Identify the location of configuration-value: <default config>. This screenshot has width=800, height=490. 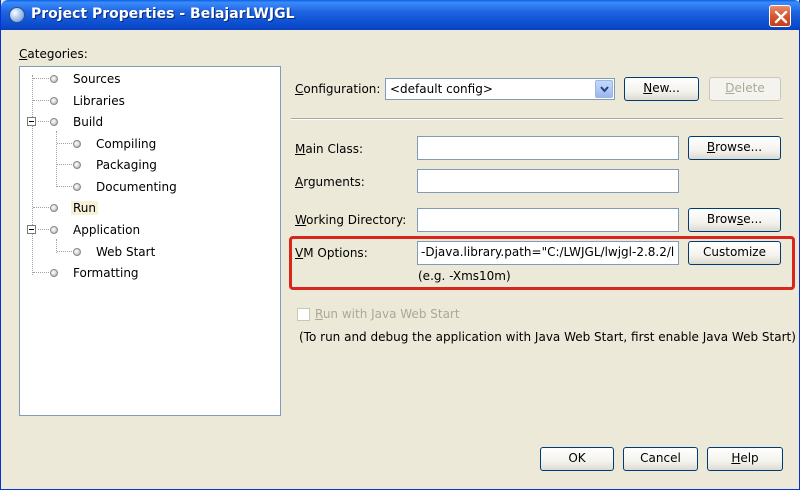
(441, 89).